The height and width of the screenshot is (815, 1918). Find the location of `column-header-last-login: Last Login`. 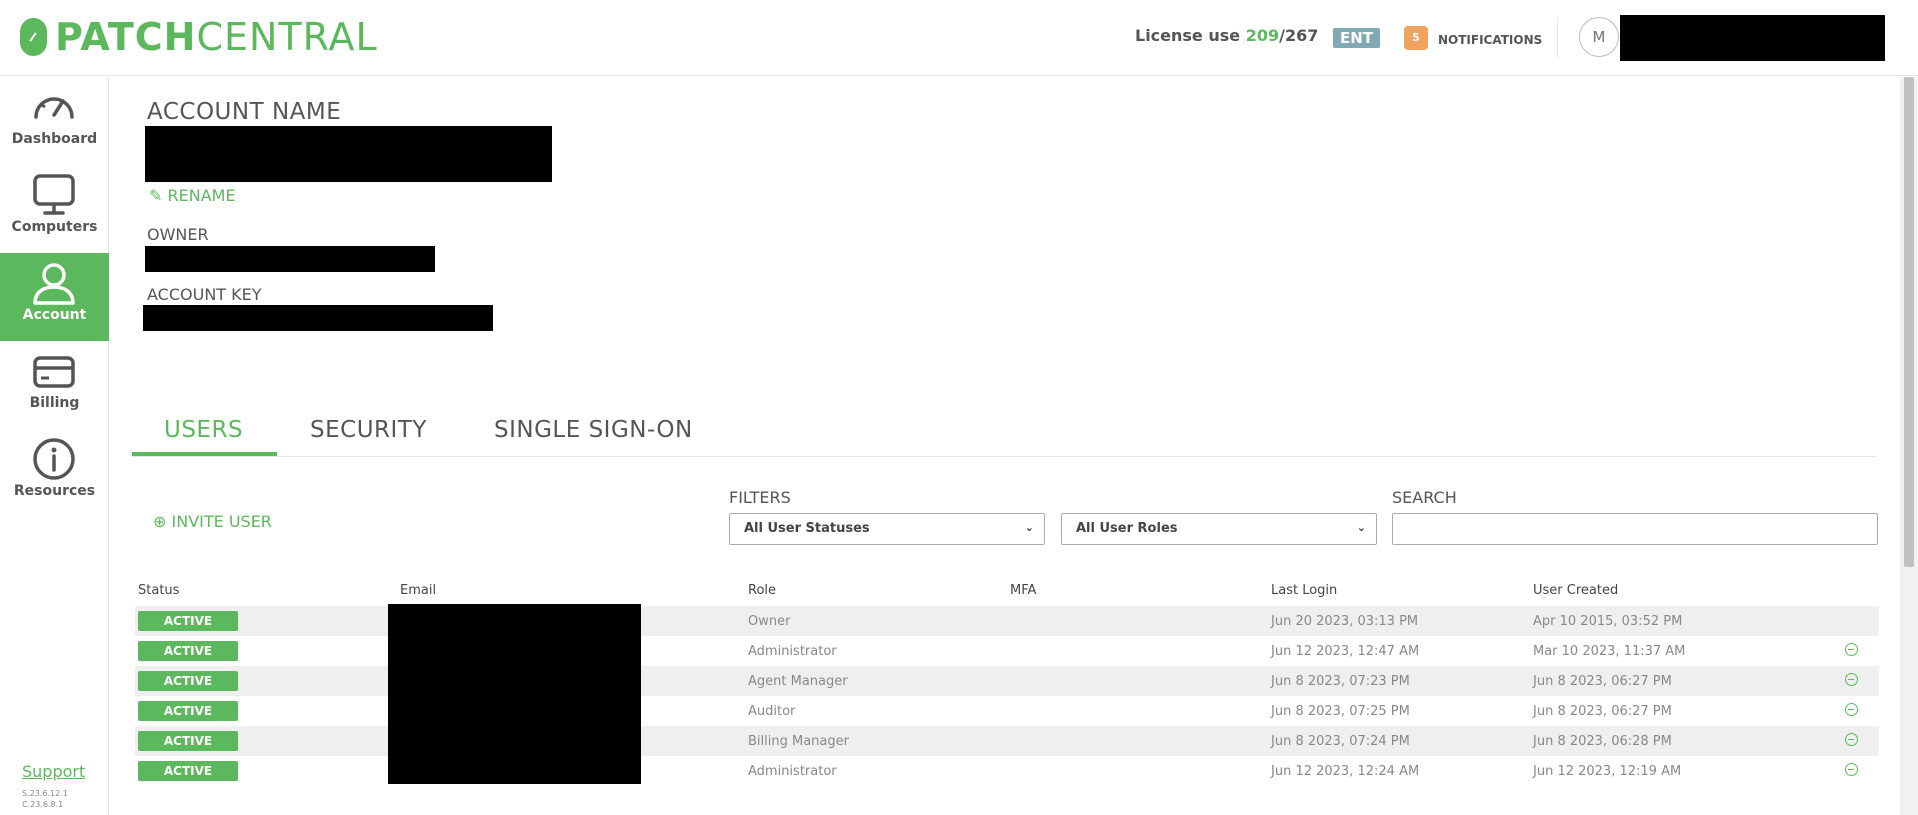

column-header-last-login: Last Login is located at coordinates (1304, 590).